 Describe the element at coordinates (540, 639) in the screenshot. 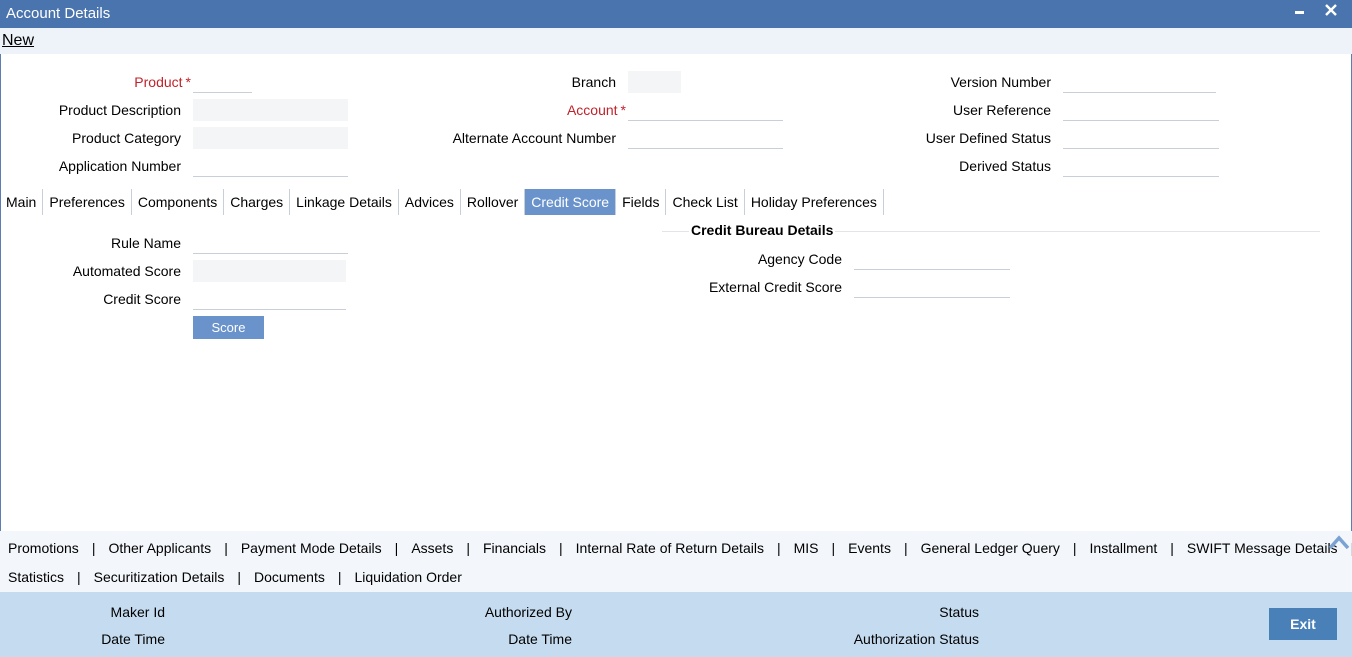

I see `checker-date-time-label: Date Time` at that location.